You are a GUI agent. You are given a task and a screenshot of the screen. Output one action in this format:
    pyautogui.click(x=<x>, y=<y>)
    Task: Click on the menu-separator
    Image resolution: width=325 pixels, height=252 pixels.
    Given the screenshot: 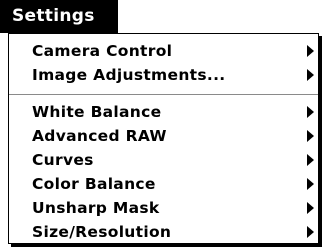 What is the action you would take?
    pyautogui.click(x=163, y=94)
    